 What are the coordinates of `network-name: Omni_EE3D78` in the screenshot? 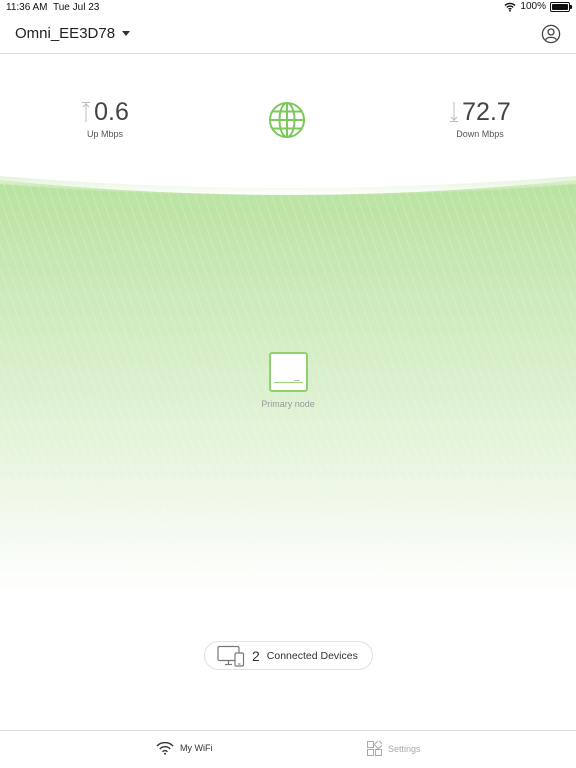 It's located at (65, 33).